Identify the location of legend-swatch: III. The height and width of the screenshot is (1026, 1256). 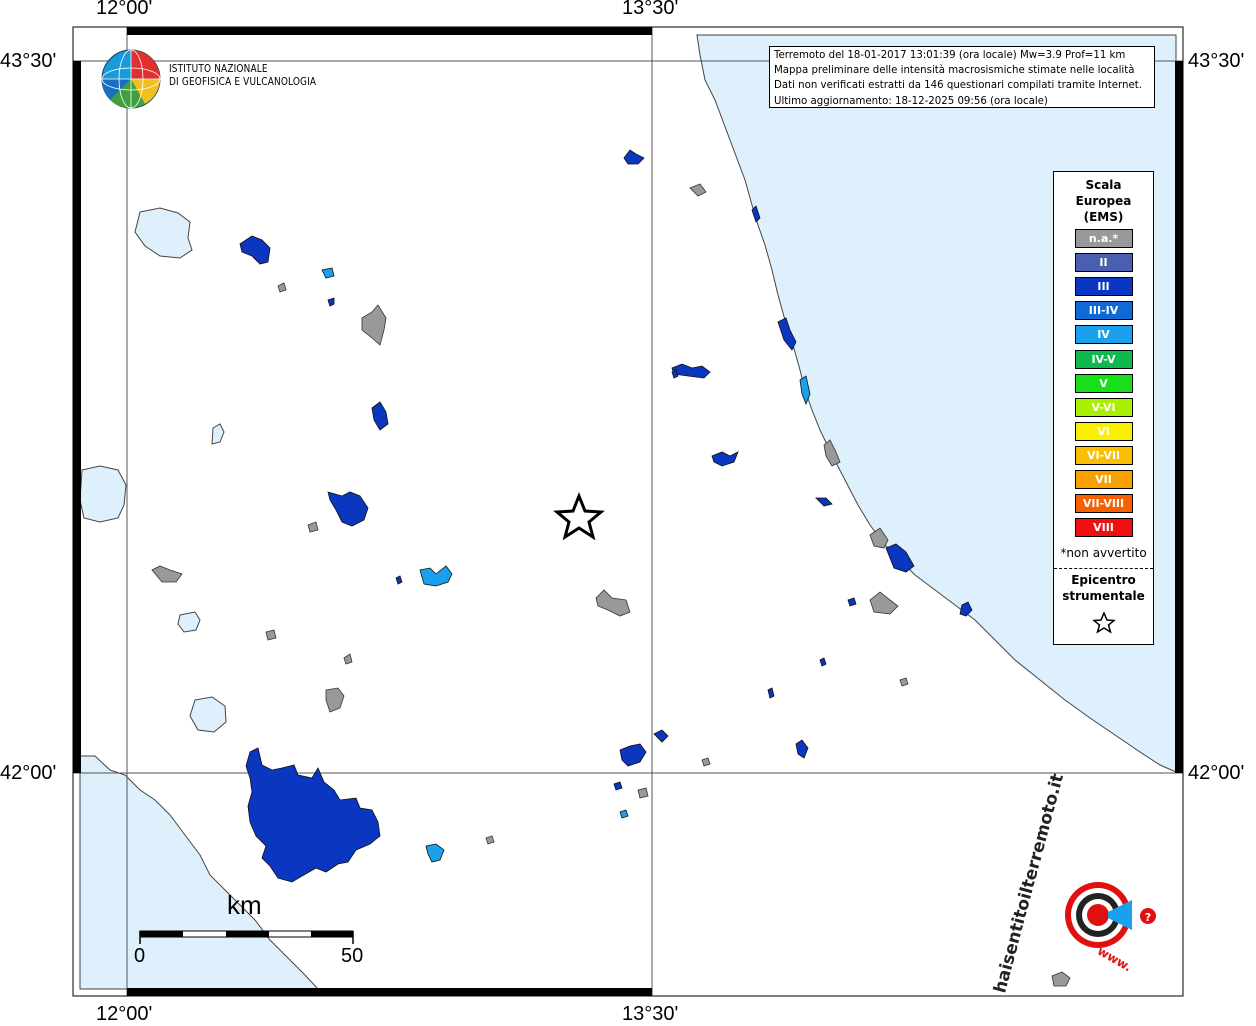
(1103, 287).